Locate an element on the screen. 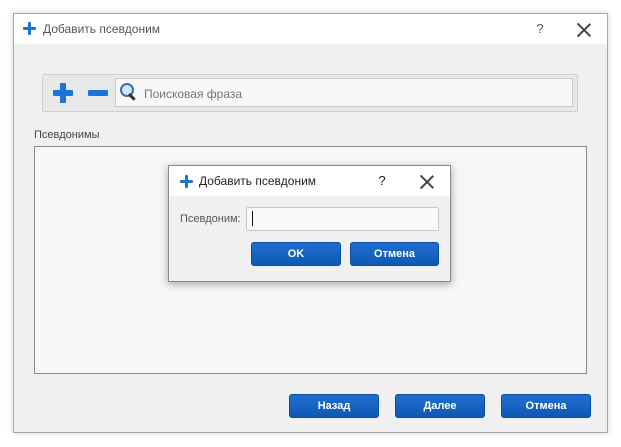 This screenshot has height=447, width=621. window-titlebar: Добавить псевдоним ? is located at coordinates (310, 29).